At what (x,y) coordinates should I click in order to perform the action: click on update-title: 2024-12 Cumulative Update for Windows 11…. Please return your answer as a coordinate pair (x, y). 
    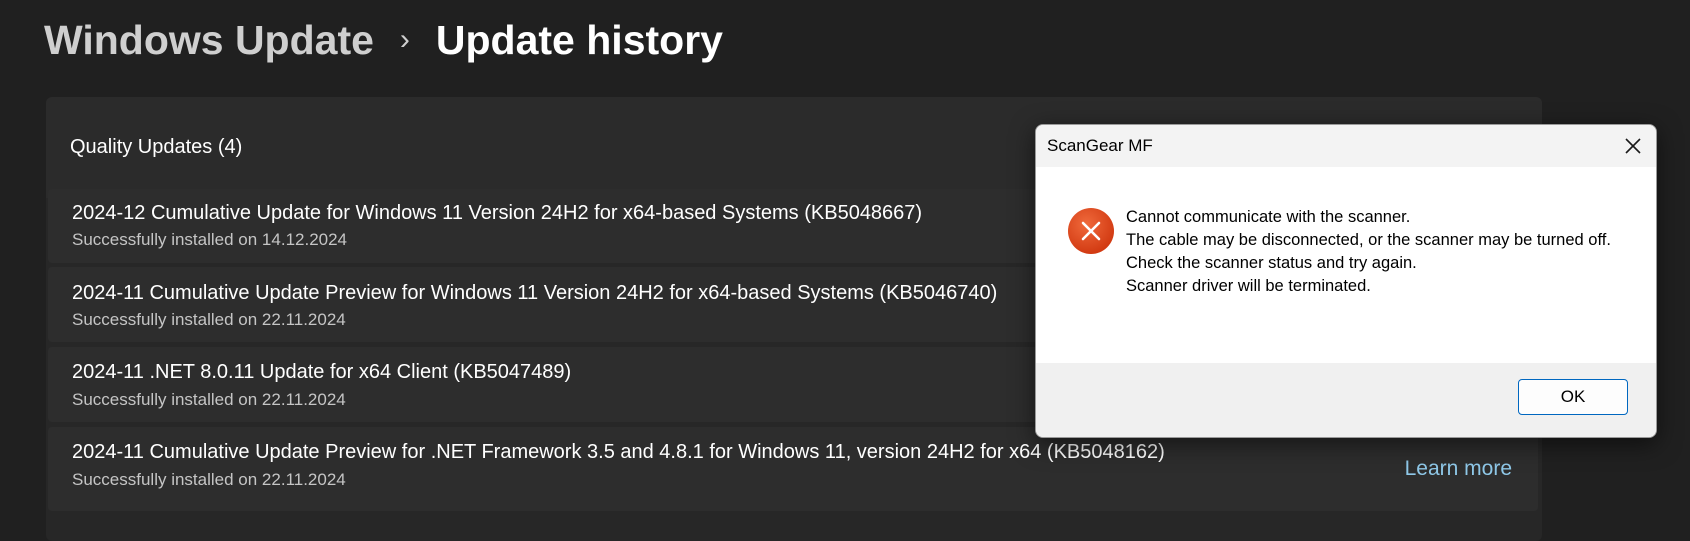
    Looking at the image, I should click on (497, 213).